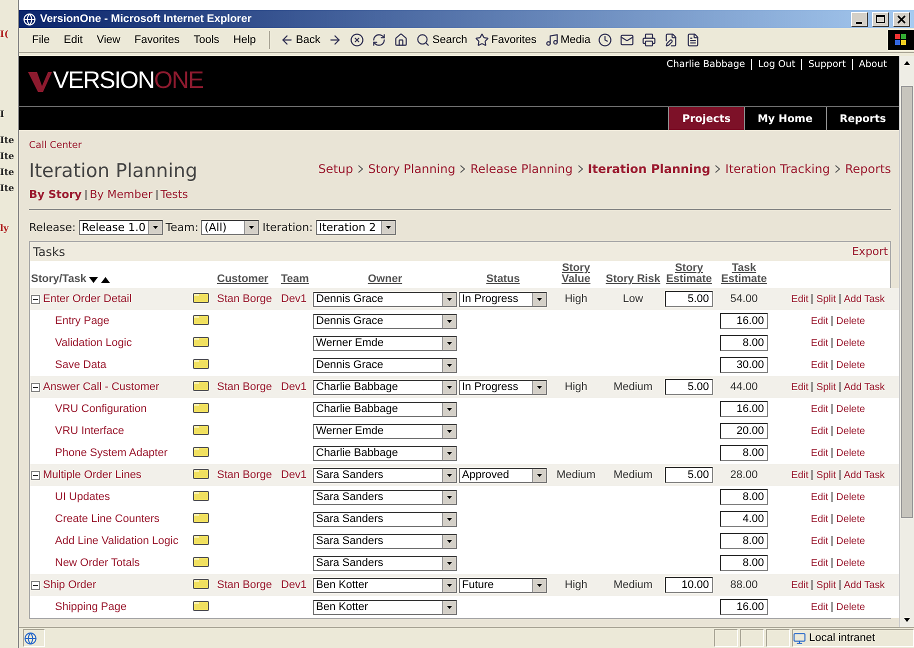 The image size is (914, 648). Describe the element at coordinates (109, 40) in the screenshot. I see `menu-item: View` at that location.